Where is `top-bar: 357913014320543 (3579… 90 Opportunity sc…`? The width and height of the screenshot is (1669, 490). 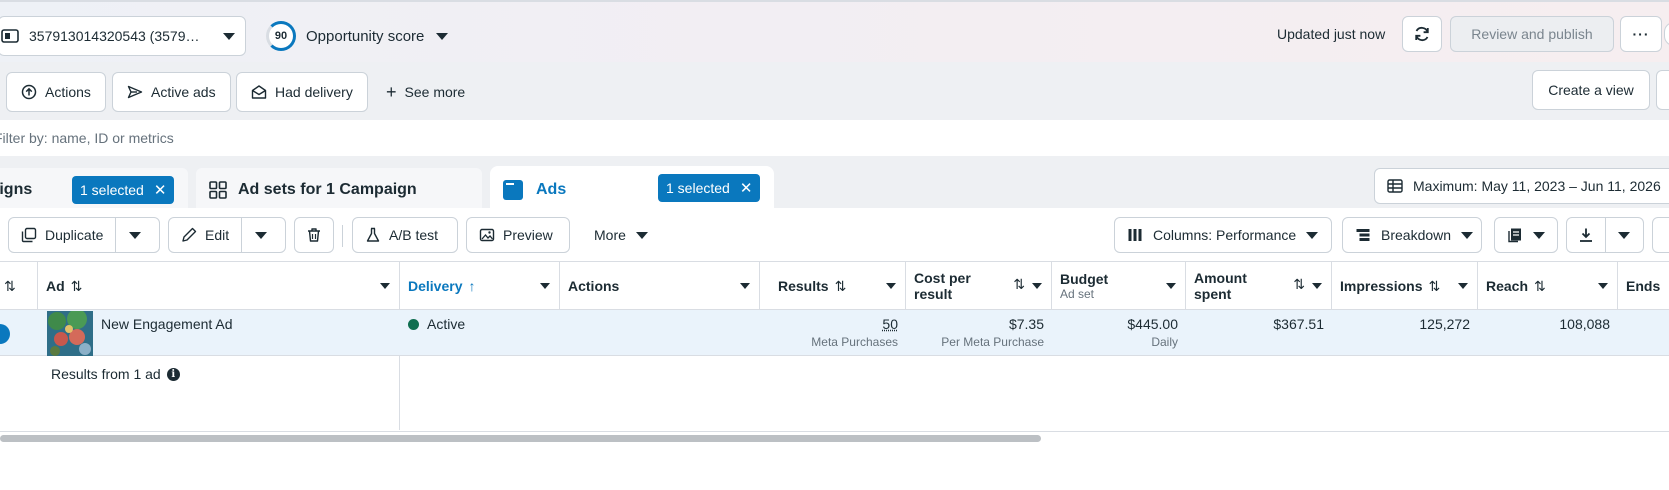
top-bar: 357913014320543 (3579… 90 Opportunity sc… is located at coordinates (834, 31).